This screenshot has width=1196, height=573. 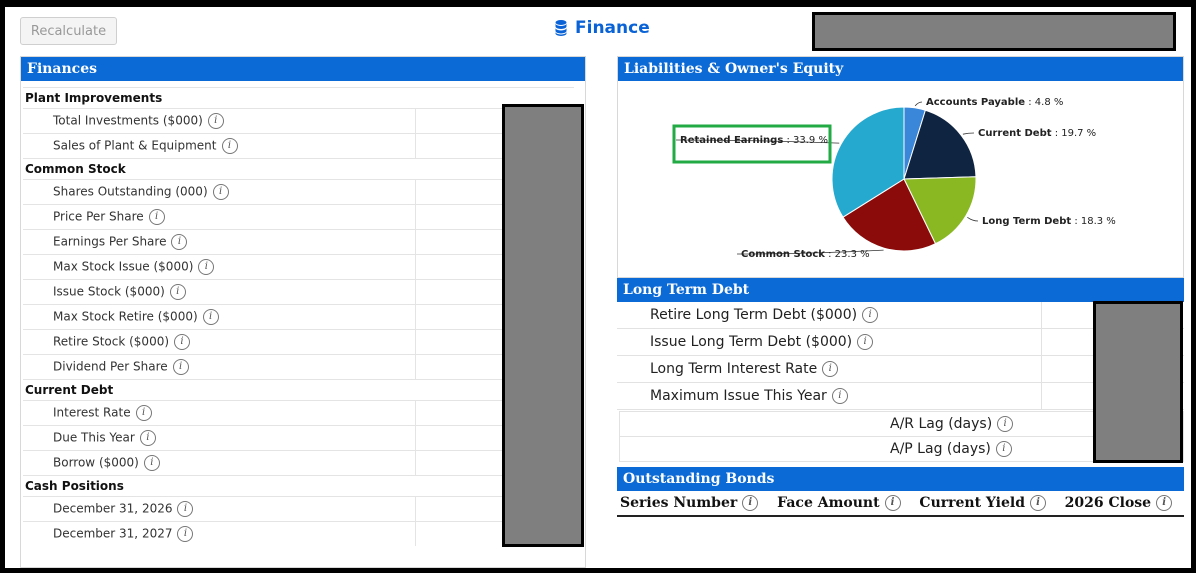 I want to click on ar-lag-label: A/R Lag (days), so click(x=941, y=424).